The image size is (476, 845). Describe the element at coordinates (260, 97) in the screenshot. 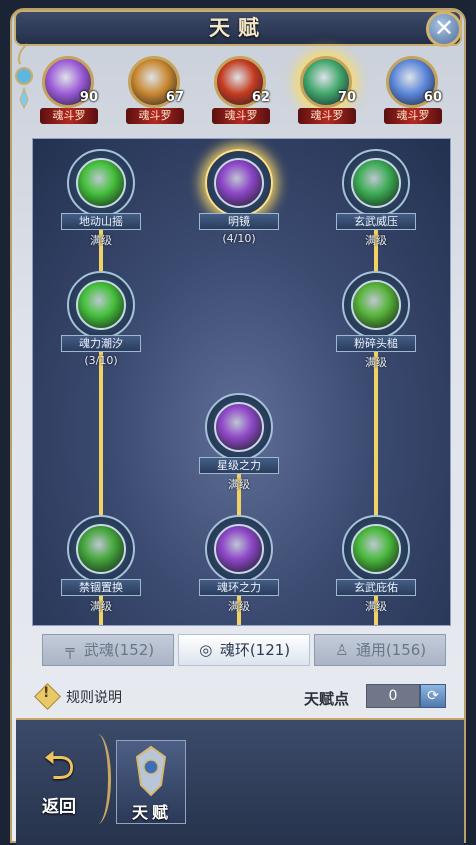

I see `character-level: 62` at that location.